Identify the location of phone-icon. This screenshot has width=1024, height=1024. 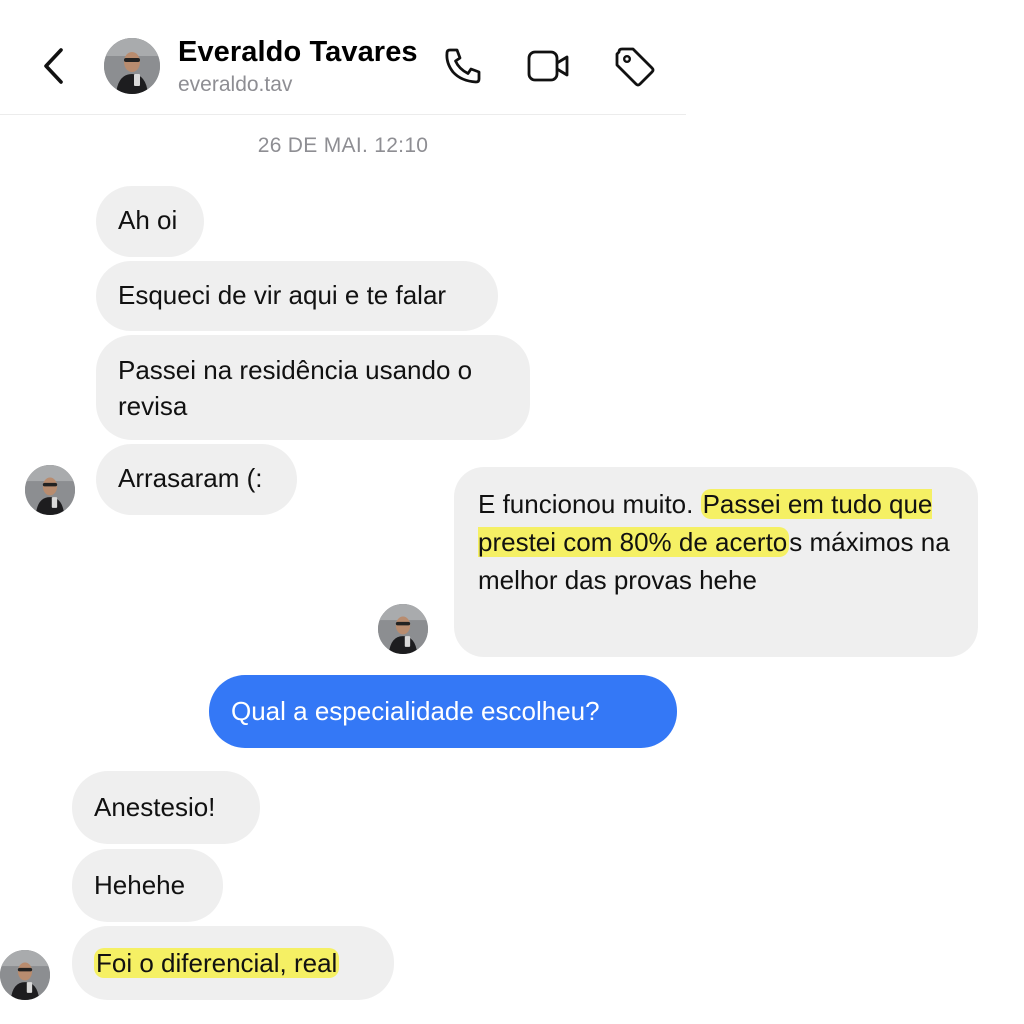
(463, 66).